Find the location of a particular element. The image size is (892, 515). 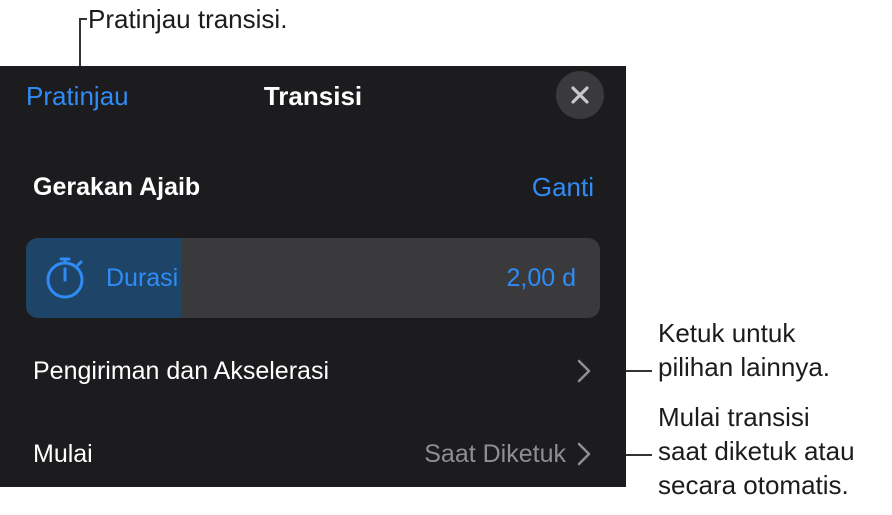

callout-preview-transition: Pratinjau transisi. is located at coordinates (188, 19).